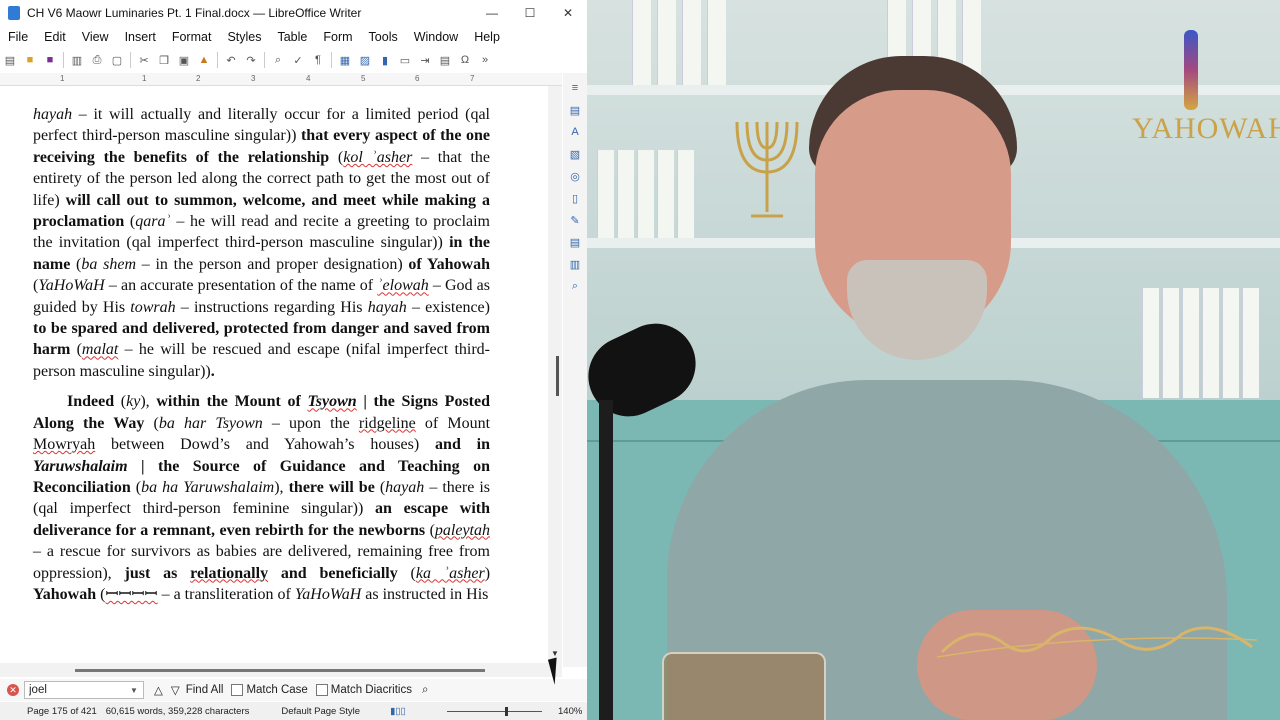  I want to click on new-document-icon: ▤, so click(10, 60).